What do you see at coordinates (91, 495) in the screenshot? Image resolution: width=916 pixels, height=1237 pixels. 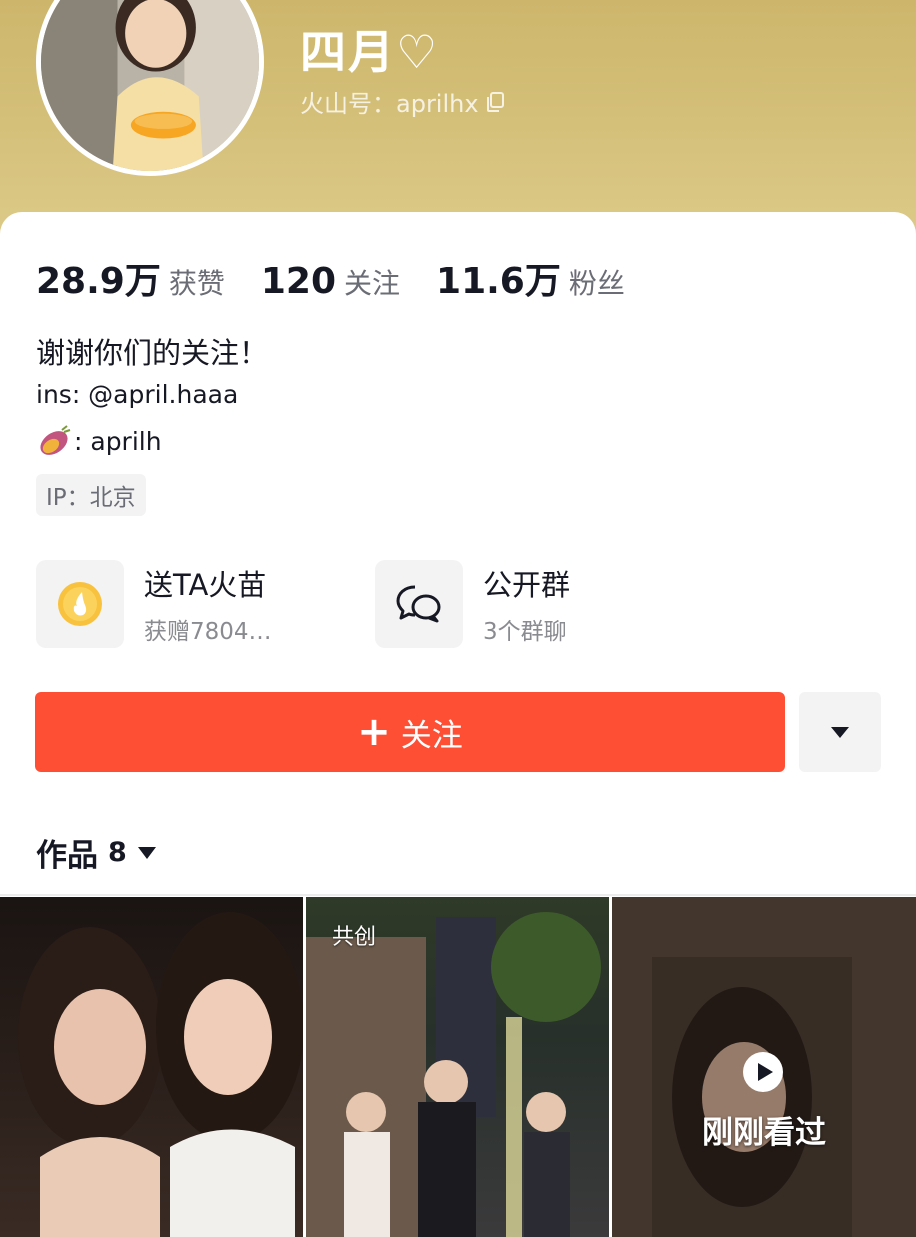 I see `ip-location-tag: IP：北京` at bounding box center [91, 495].